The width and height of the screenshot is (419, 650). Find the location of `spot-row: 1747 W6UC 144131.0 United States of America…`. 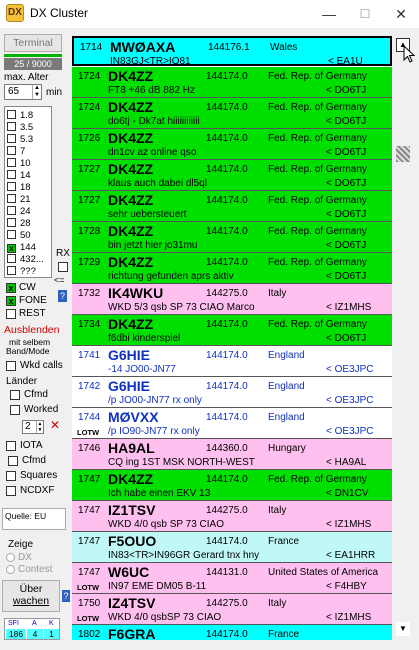

spot-row: 1747 W6UC 144131.0 United States of America… is located at coordinates (232, 578).